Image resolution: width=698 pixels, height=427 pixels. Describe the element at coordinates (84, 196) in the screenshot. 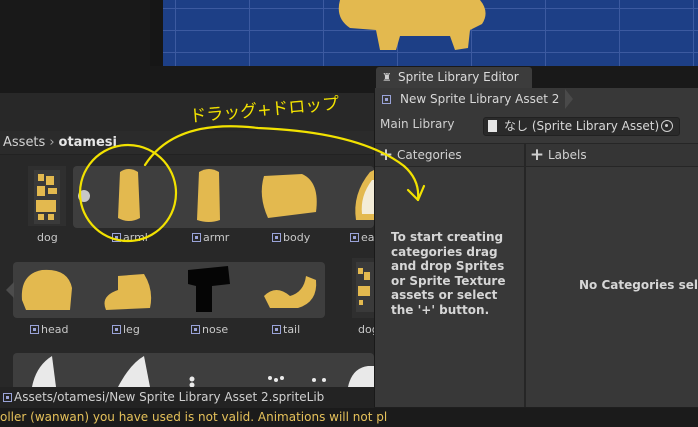

I see `collapse-arrow-icon` at that location.